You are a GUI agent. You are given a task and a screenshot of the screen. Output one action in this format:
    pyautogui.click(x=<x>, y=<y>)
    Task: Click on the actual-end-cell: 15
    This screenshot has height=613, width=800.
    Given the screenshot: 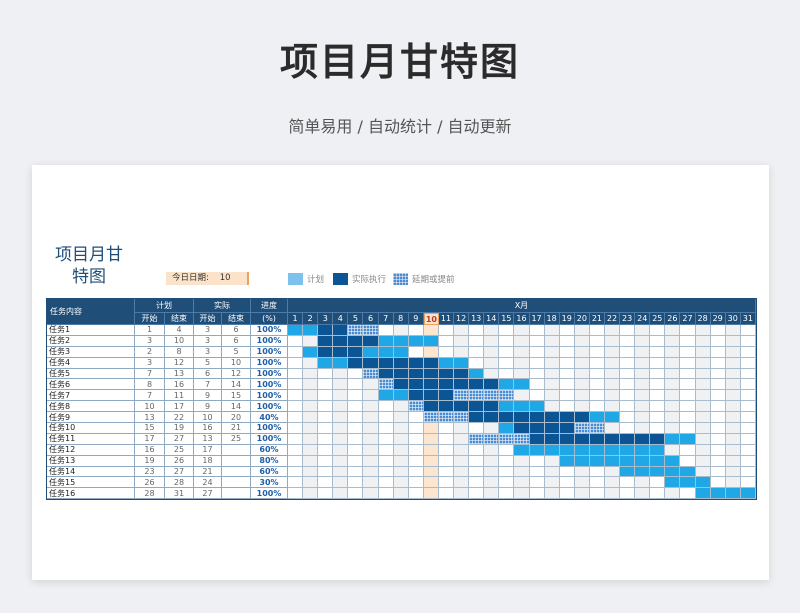 What is the action you would take?
    pyautogui.click(x=236, y=396)
    